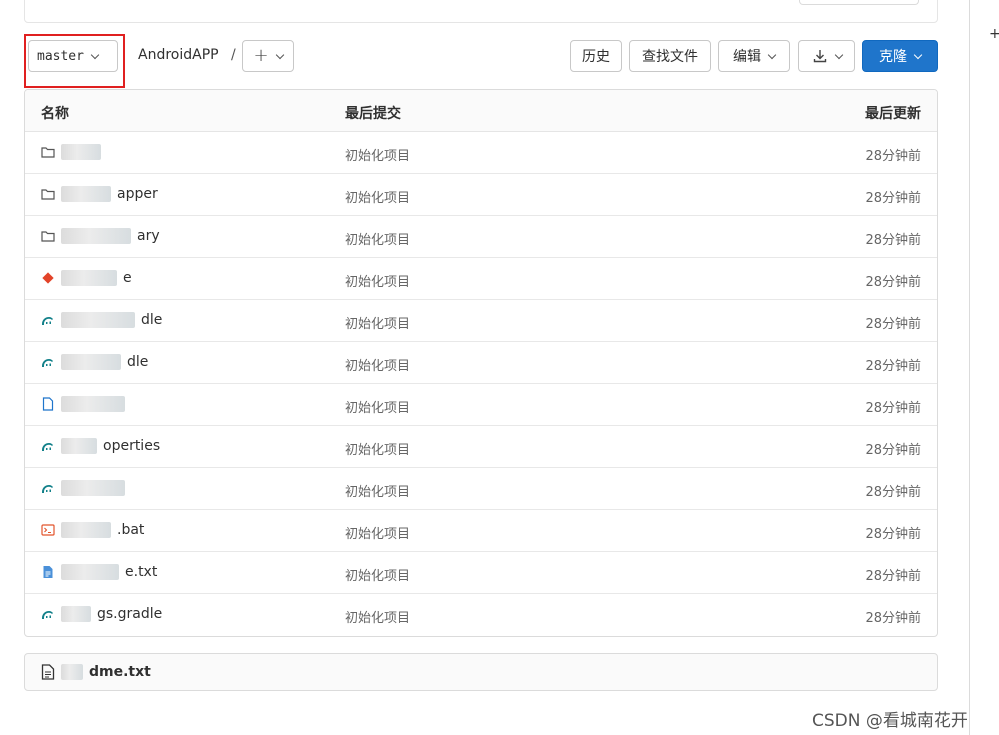 The height and width of the screenshot is (735, 999). What do you see at coordinates (73, 56) in the screenshot?
I see `branch-selector: master` at bounding box center [73, 56].